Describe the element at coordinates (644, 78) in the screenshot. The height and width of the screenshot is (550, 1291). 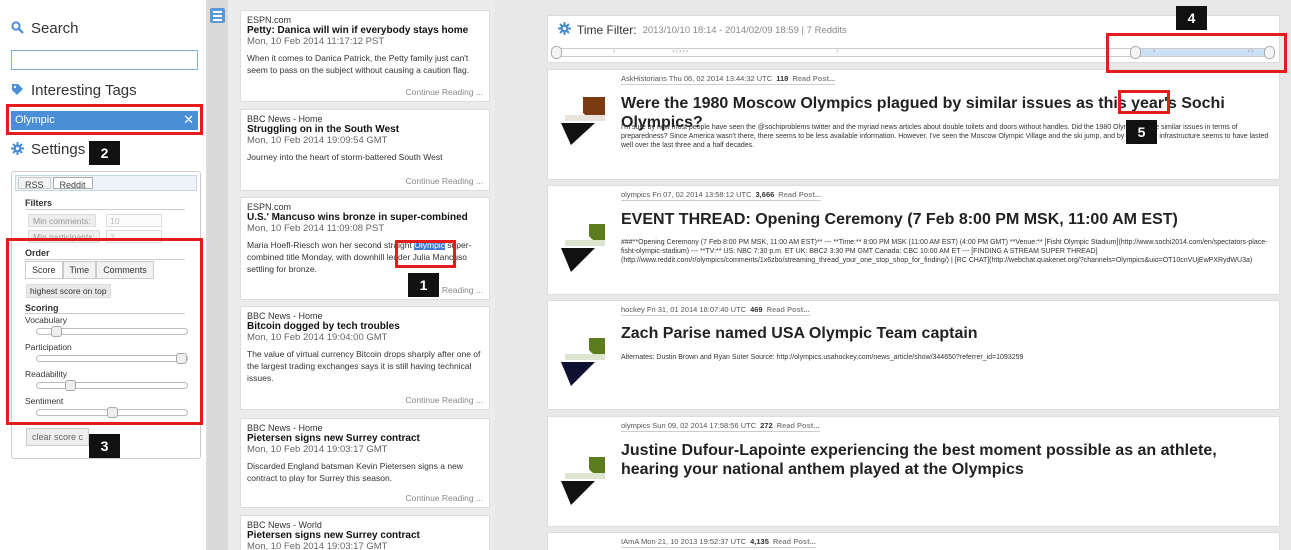
I see `post-subreddit: AskHistorians` at that location.